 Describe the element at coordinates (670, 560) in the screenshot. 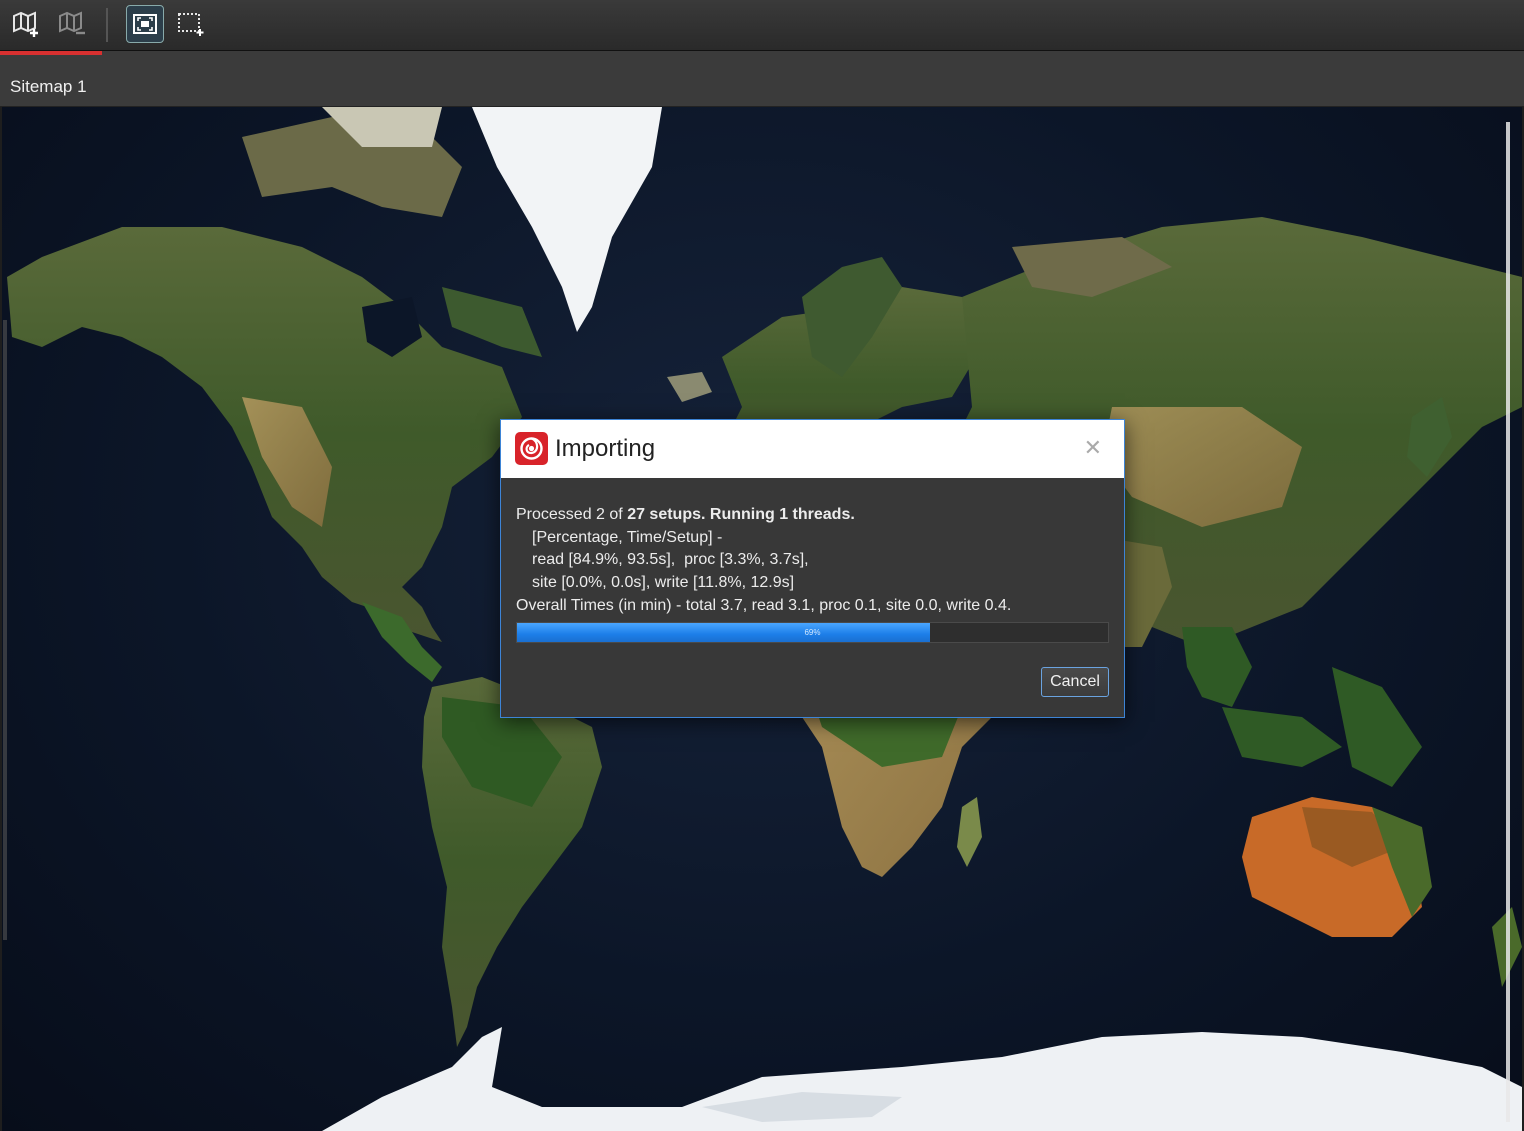

I see `detail-read-proc-line: read [84.9%, 93.5s], proc [3.3%, 3.7s],` at that location.